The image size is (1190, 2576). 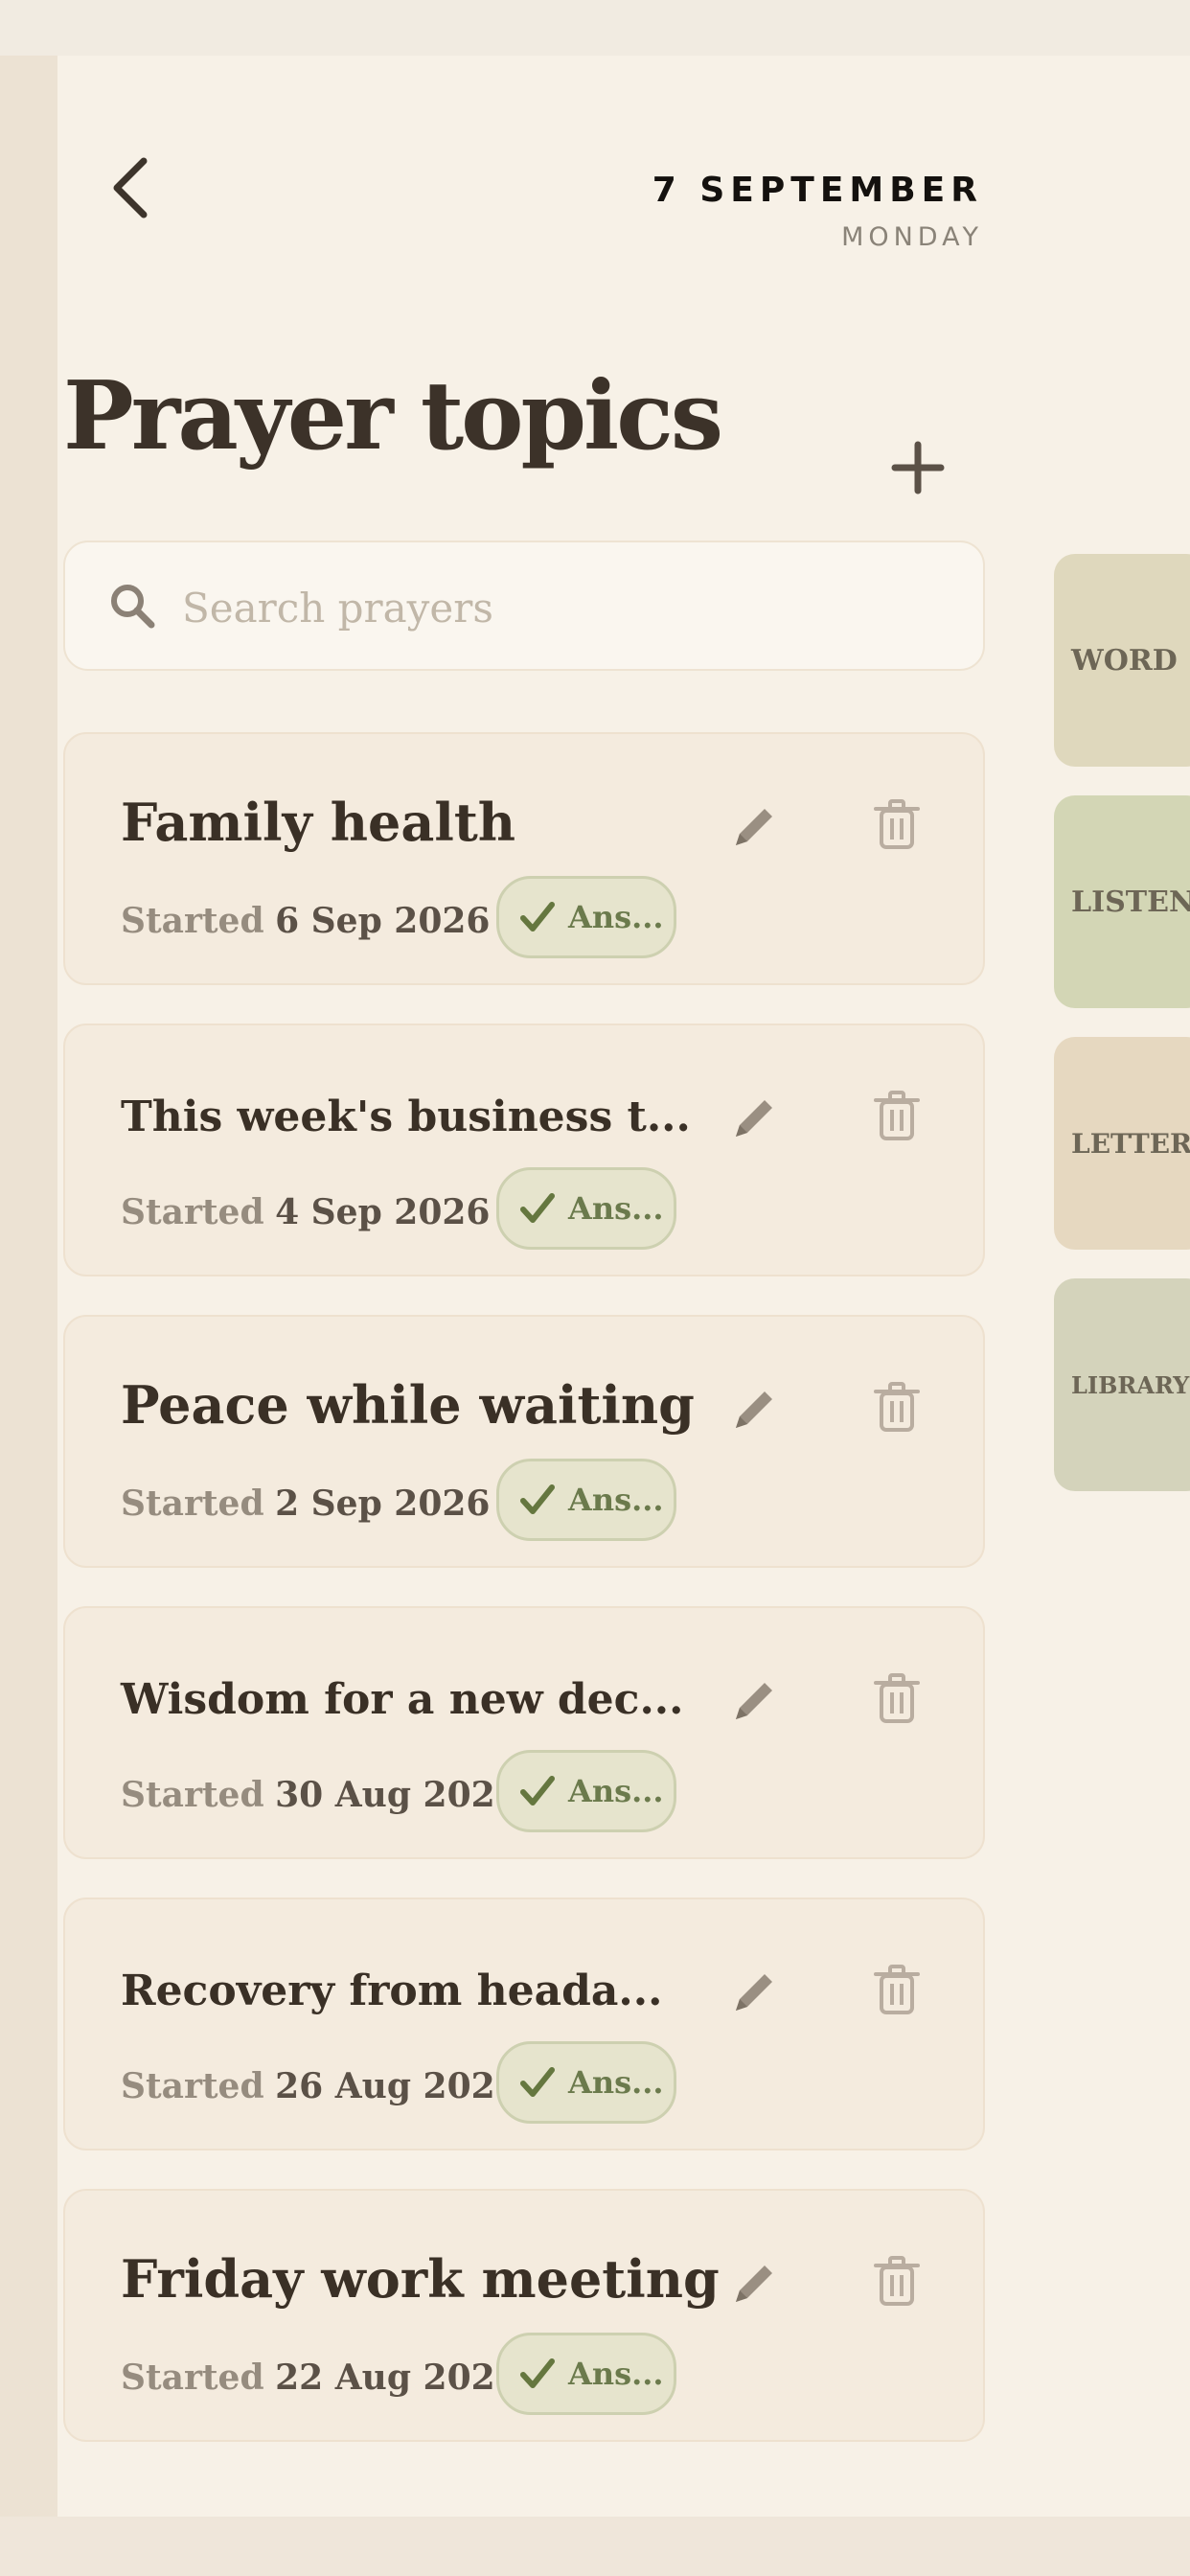 What do you see at coordinates (319, 822) in the screenshot?
I see `prayer-title: Family health` at bounding box center [319, 822].